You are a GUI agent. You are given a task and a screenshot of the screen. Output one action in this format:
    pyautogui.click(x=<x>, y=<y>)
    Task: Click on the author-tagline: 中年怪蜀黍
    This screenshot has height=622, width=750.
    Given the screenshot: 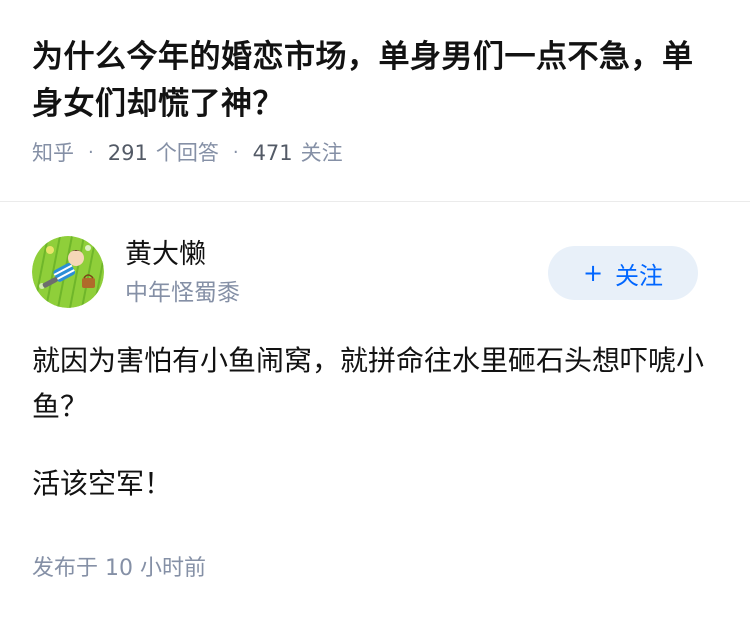 What is the action you would take?
    pyautogui.click(x=182, y=293)
    